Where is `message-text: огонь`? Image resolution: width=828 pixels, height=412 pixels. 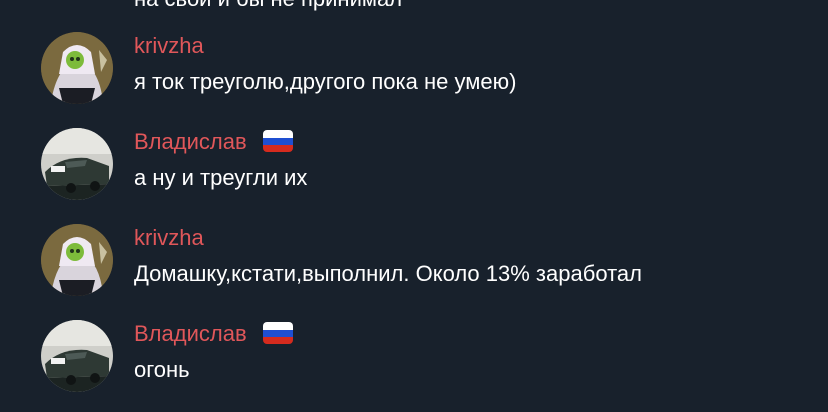 message-text: огонь is located at coordinates (162, 369).